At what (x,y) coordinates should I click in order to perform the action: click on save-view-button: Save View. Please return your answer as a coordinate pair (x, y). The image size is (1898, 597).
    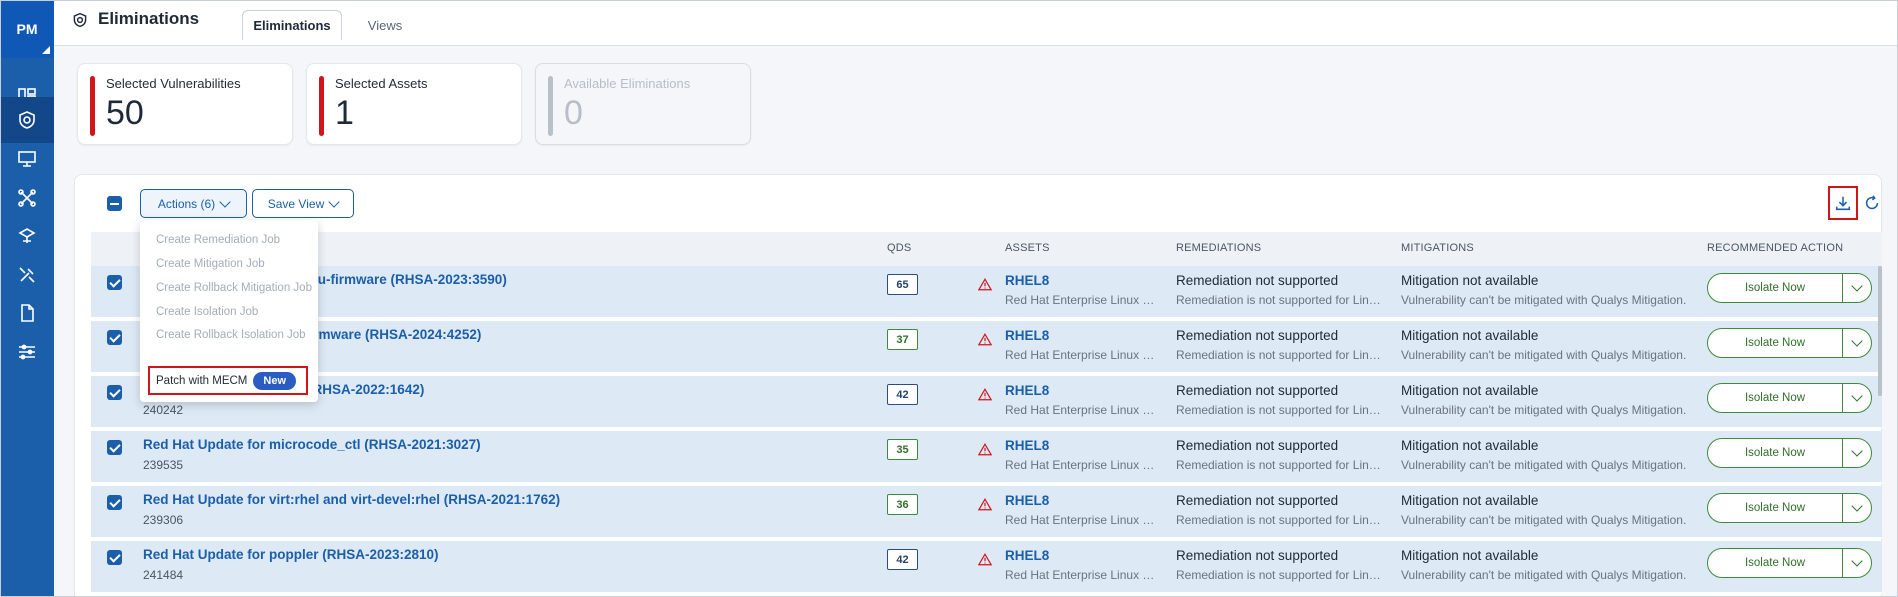
    Looking at the image, I should click on (303, 203).